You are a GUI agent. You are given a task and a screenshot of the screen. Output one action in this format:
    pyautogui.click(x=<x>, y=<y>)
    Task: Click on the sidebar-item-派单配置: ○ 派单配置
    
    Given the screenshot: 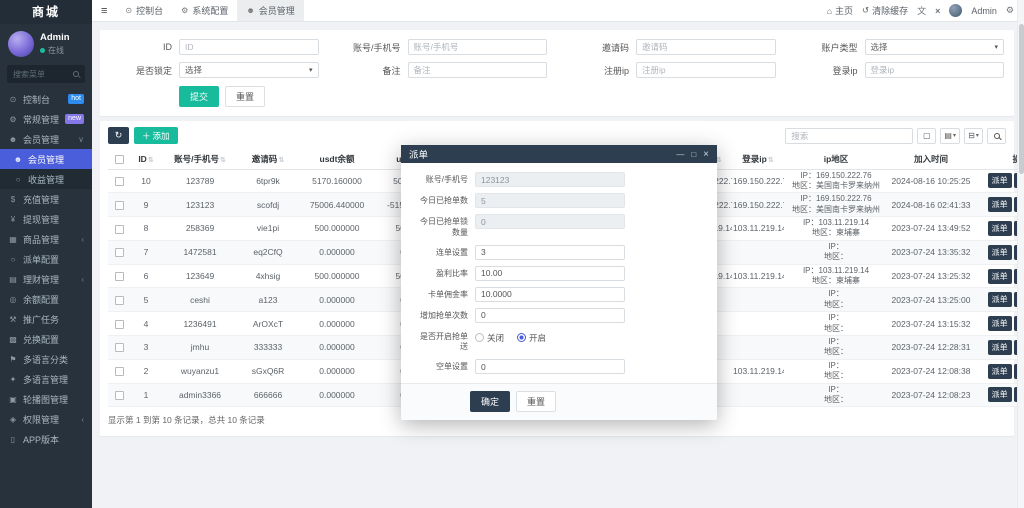 What is the action you would take?
    pyautogui.click(x=46, y=259)
    